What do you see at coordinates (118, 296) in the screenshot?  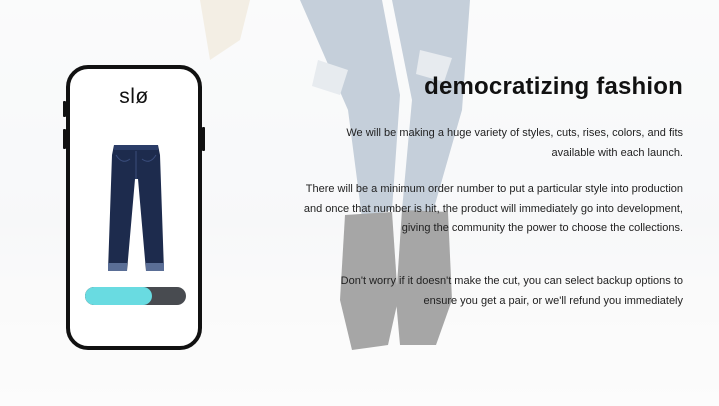 I see `progress-fill` at bounding box center [118, 296].